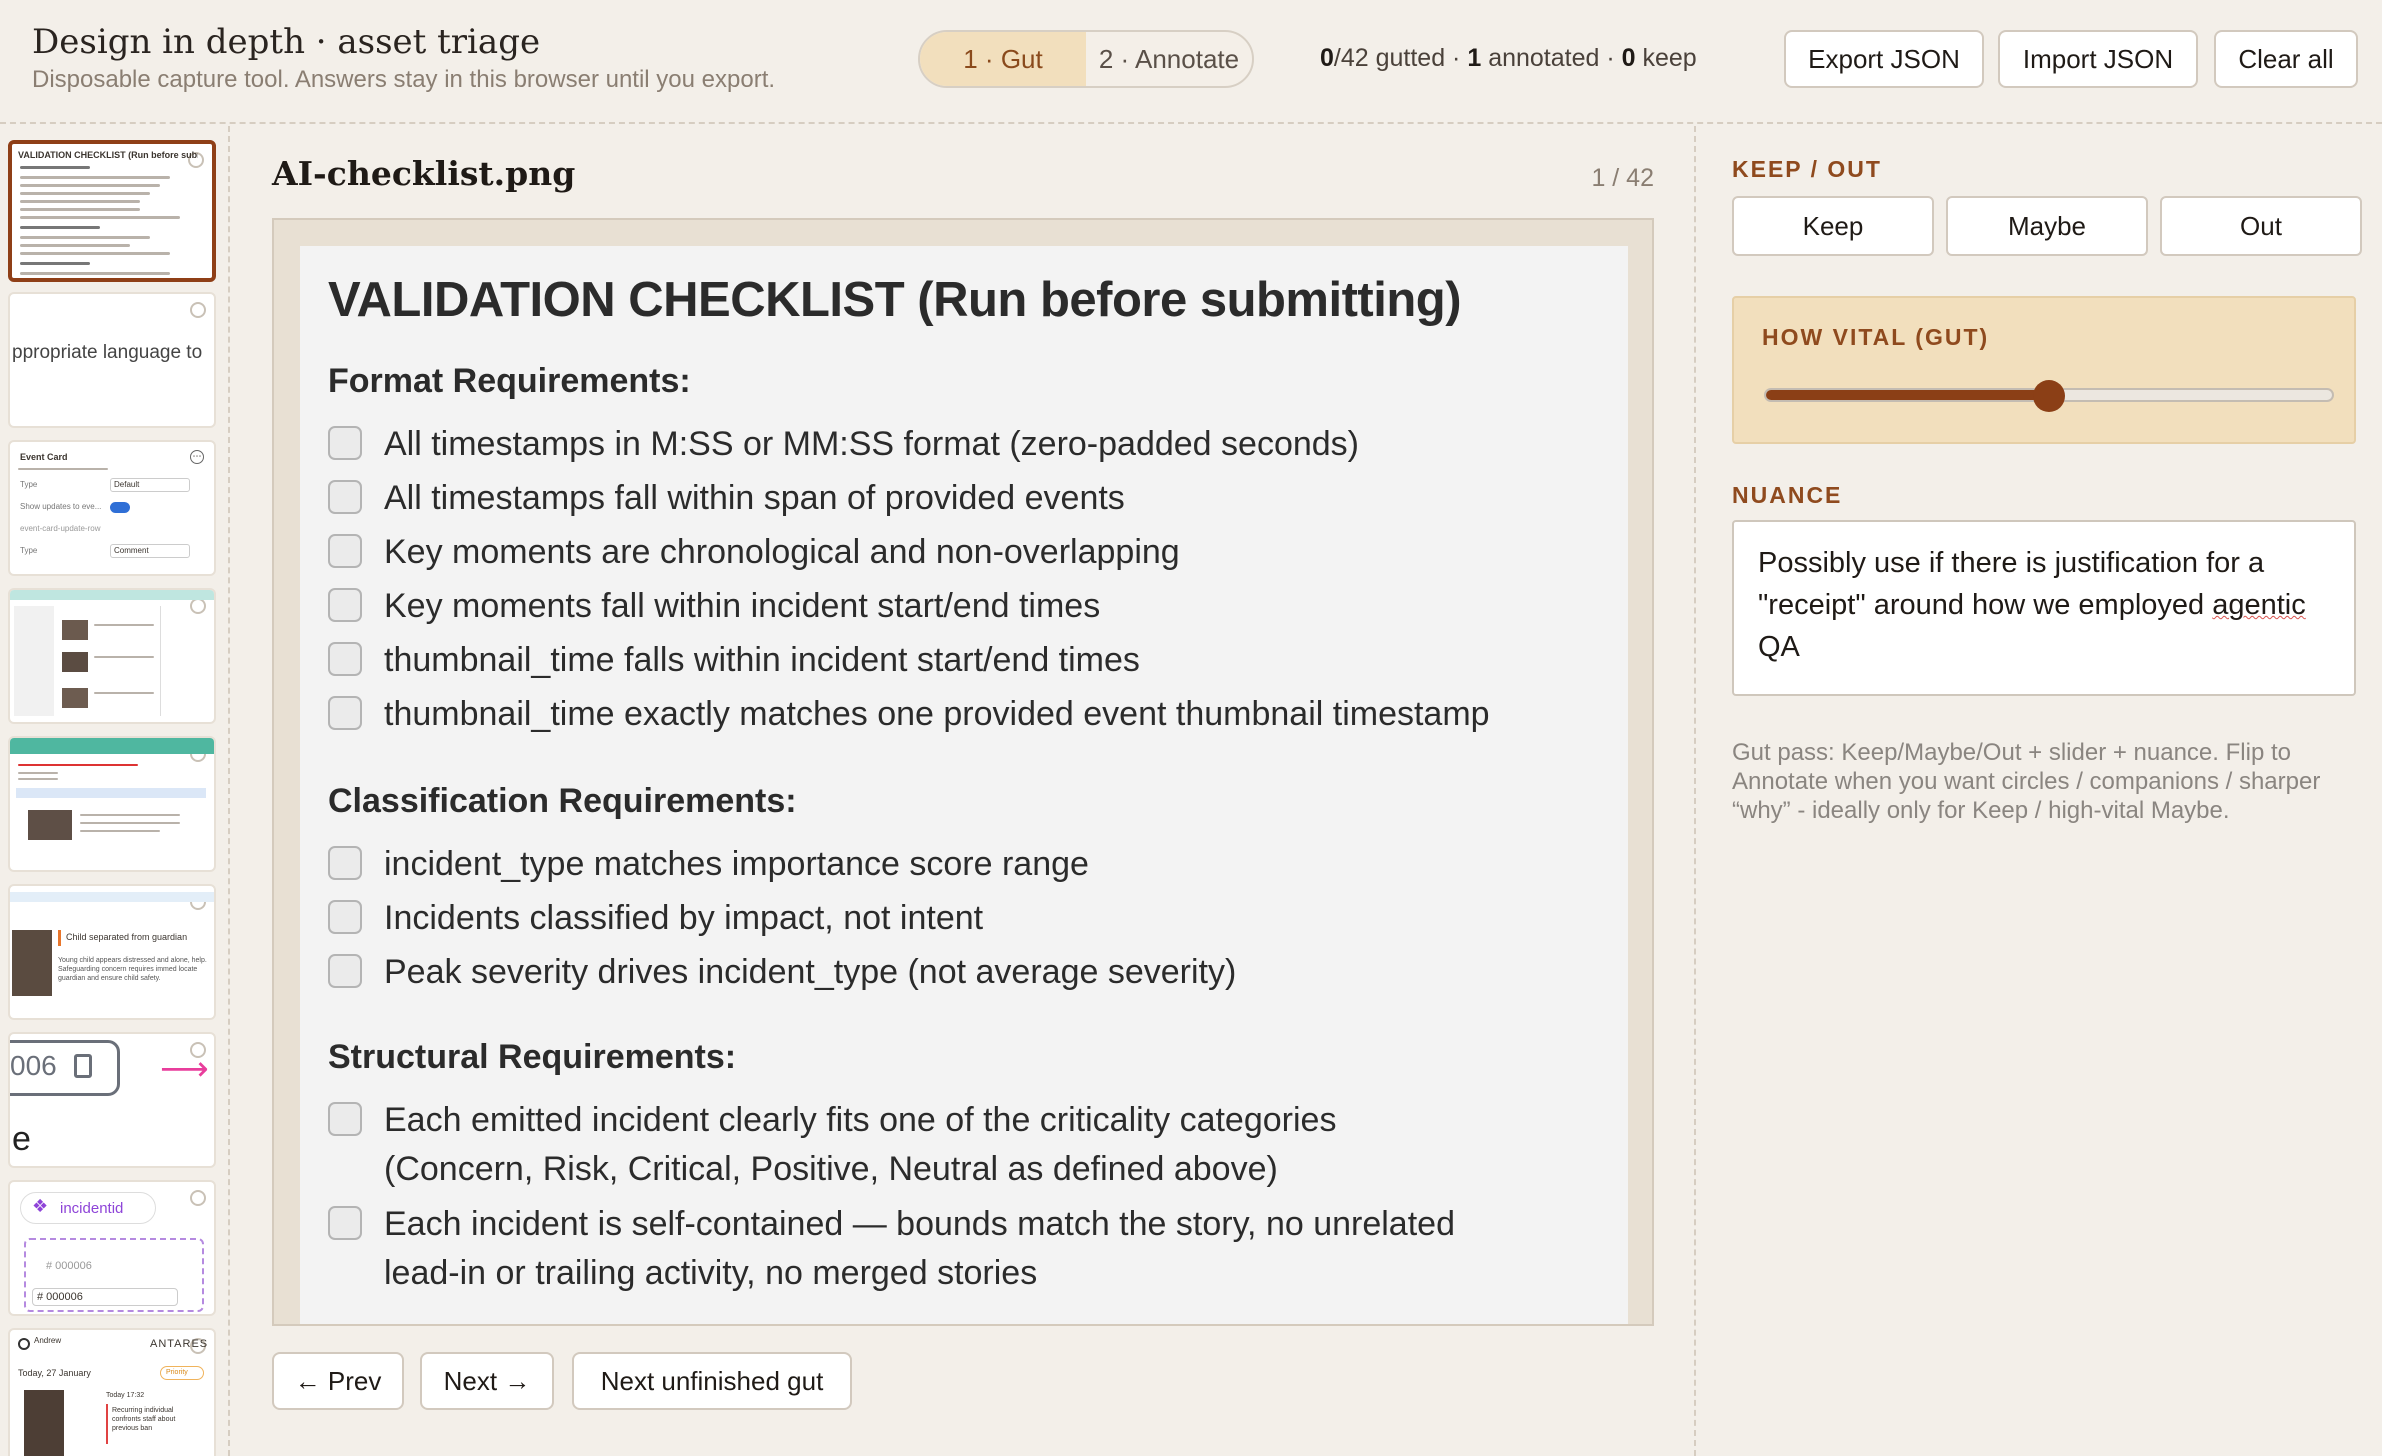  What do you see at coordinates (1666, 58) in the screenshot?
I see `keep-suffix: keep` at bounding box center [1666, 58].